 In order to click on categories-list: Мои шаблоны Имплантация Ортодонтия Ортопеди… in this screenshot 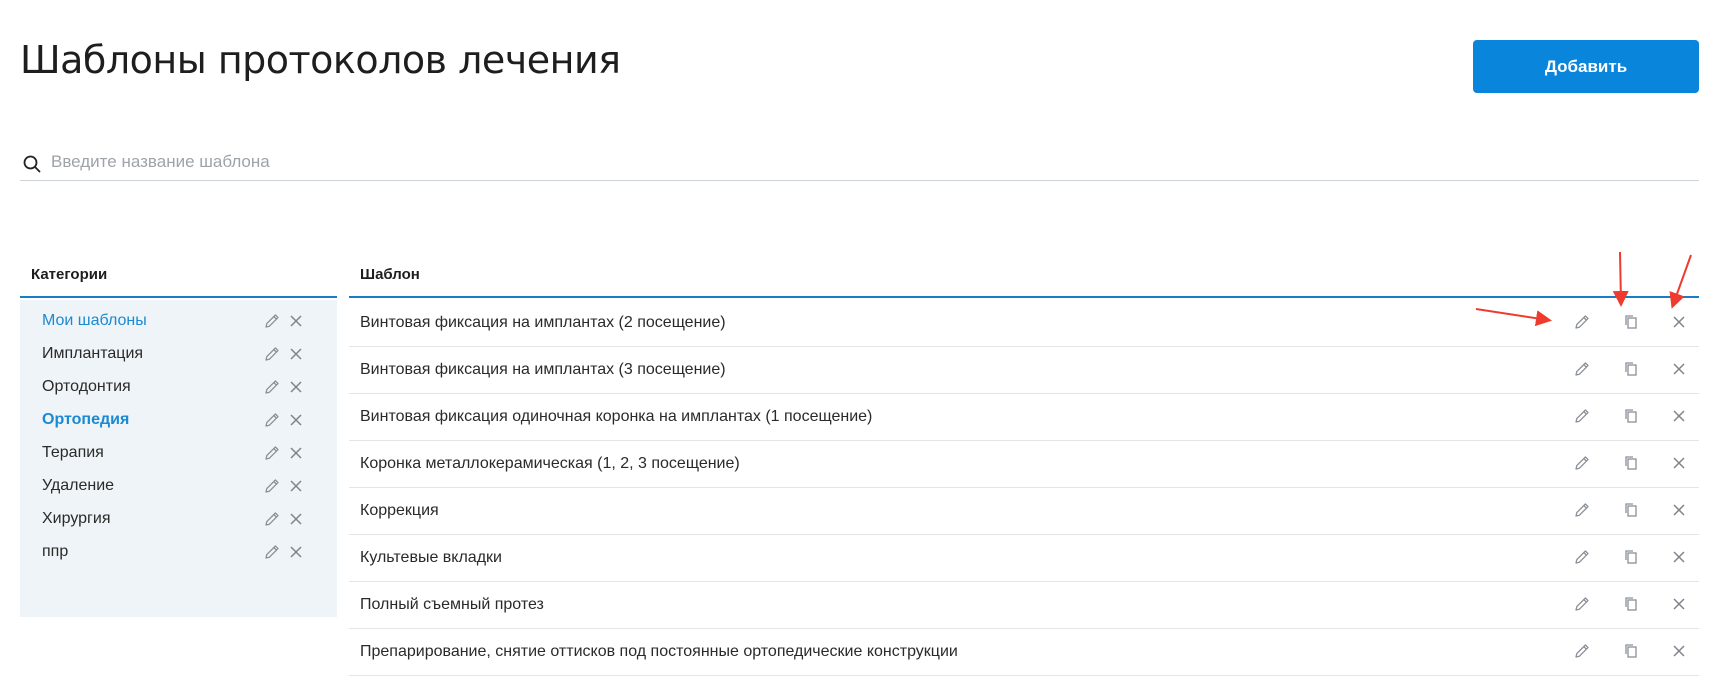, I will do `click(178, 458)`.